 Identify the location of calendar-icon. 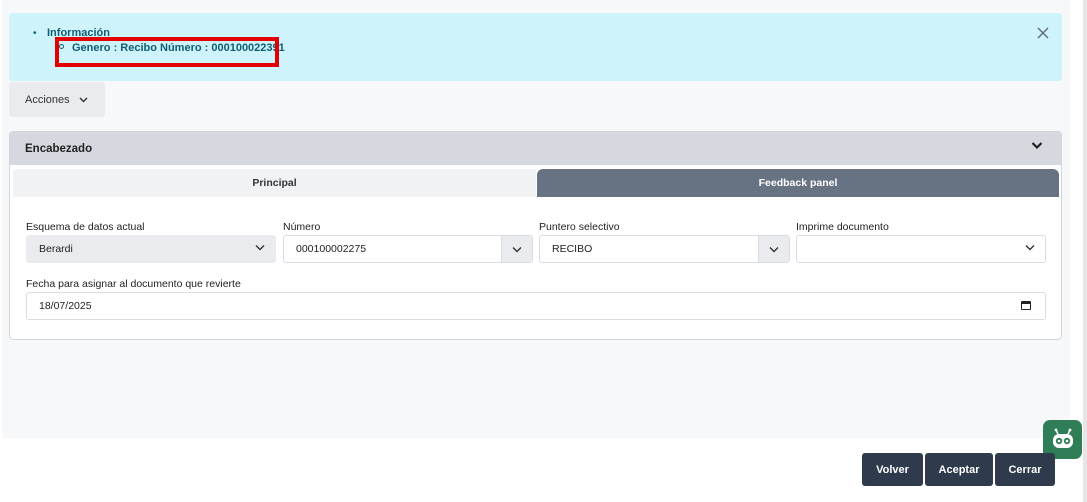
(1026, 305).